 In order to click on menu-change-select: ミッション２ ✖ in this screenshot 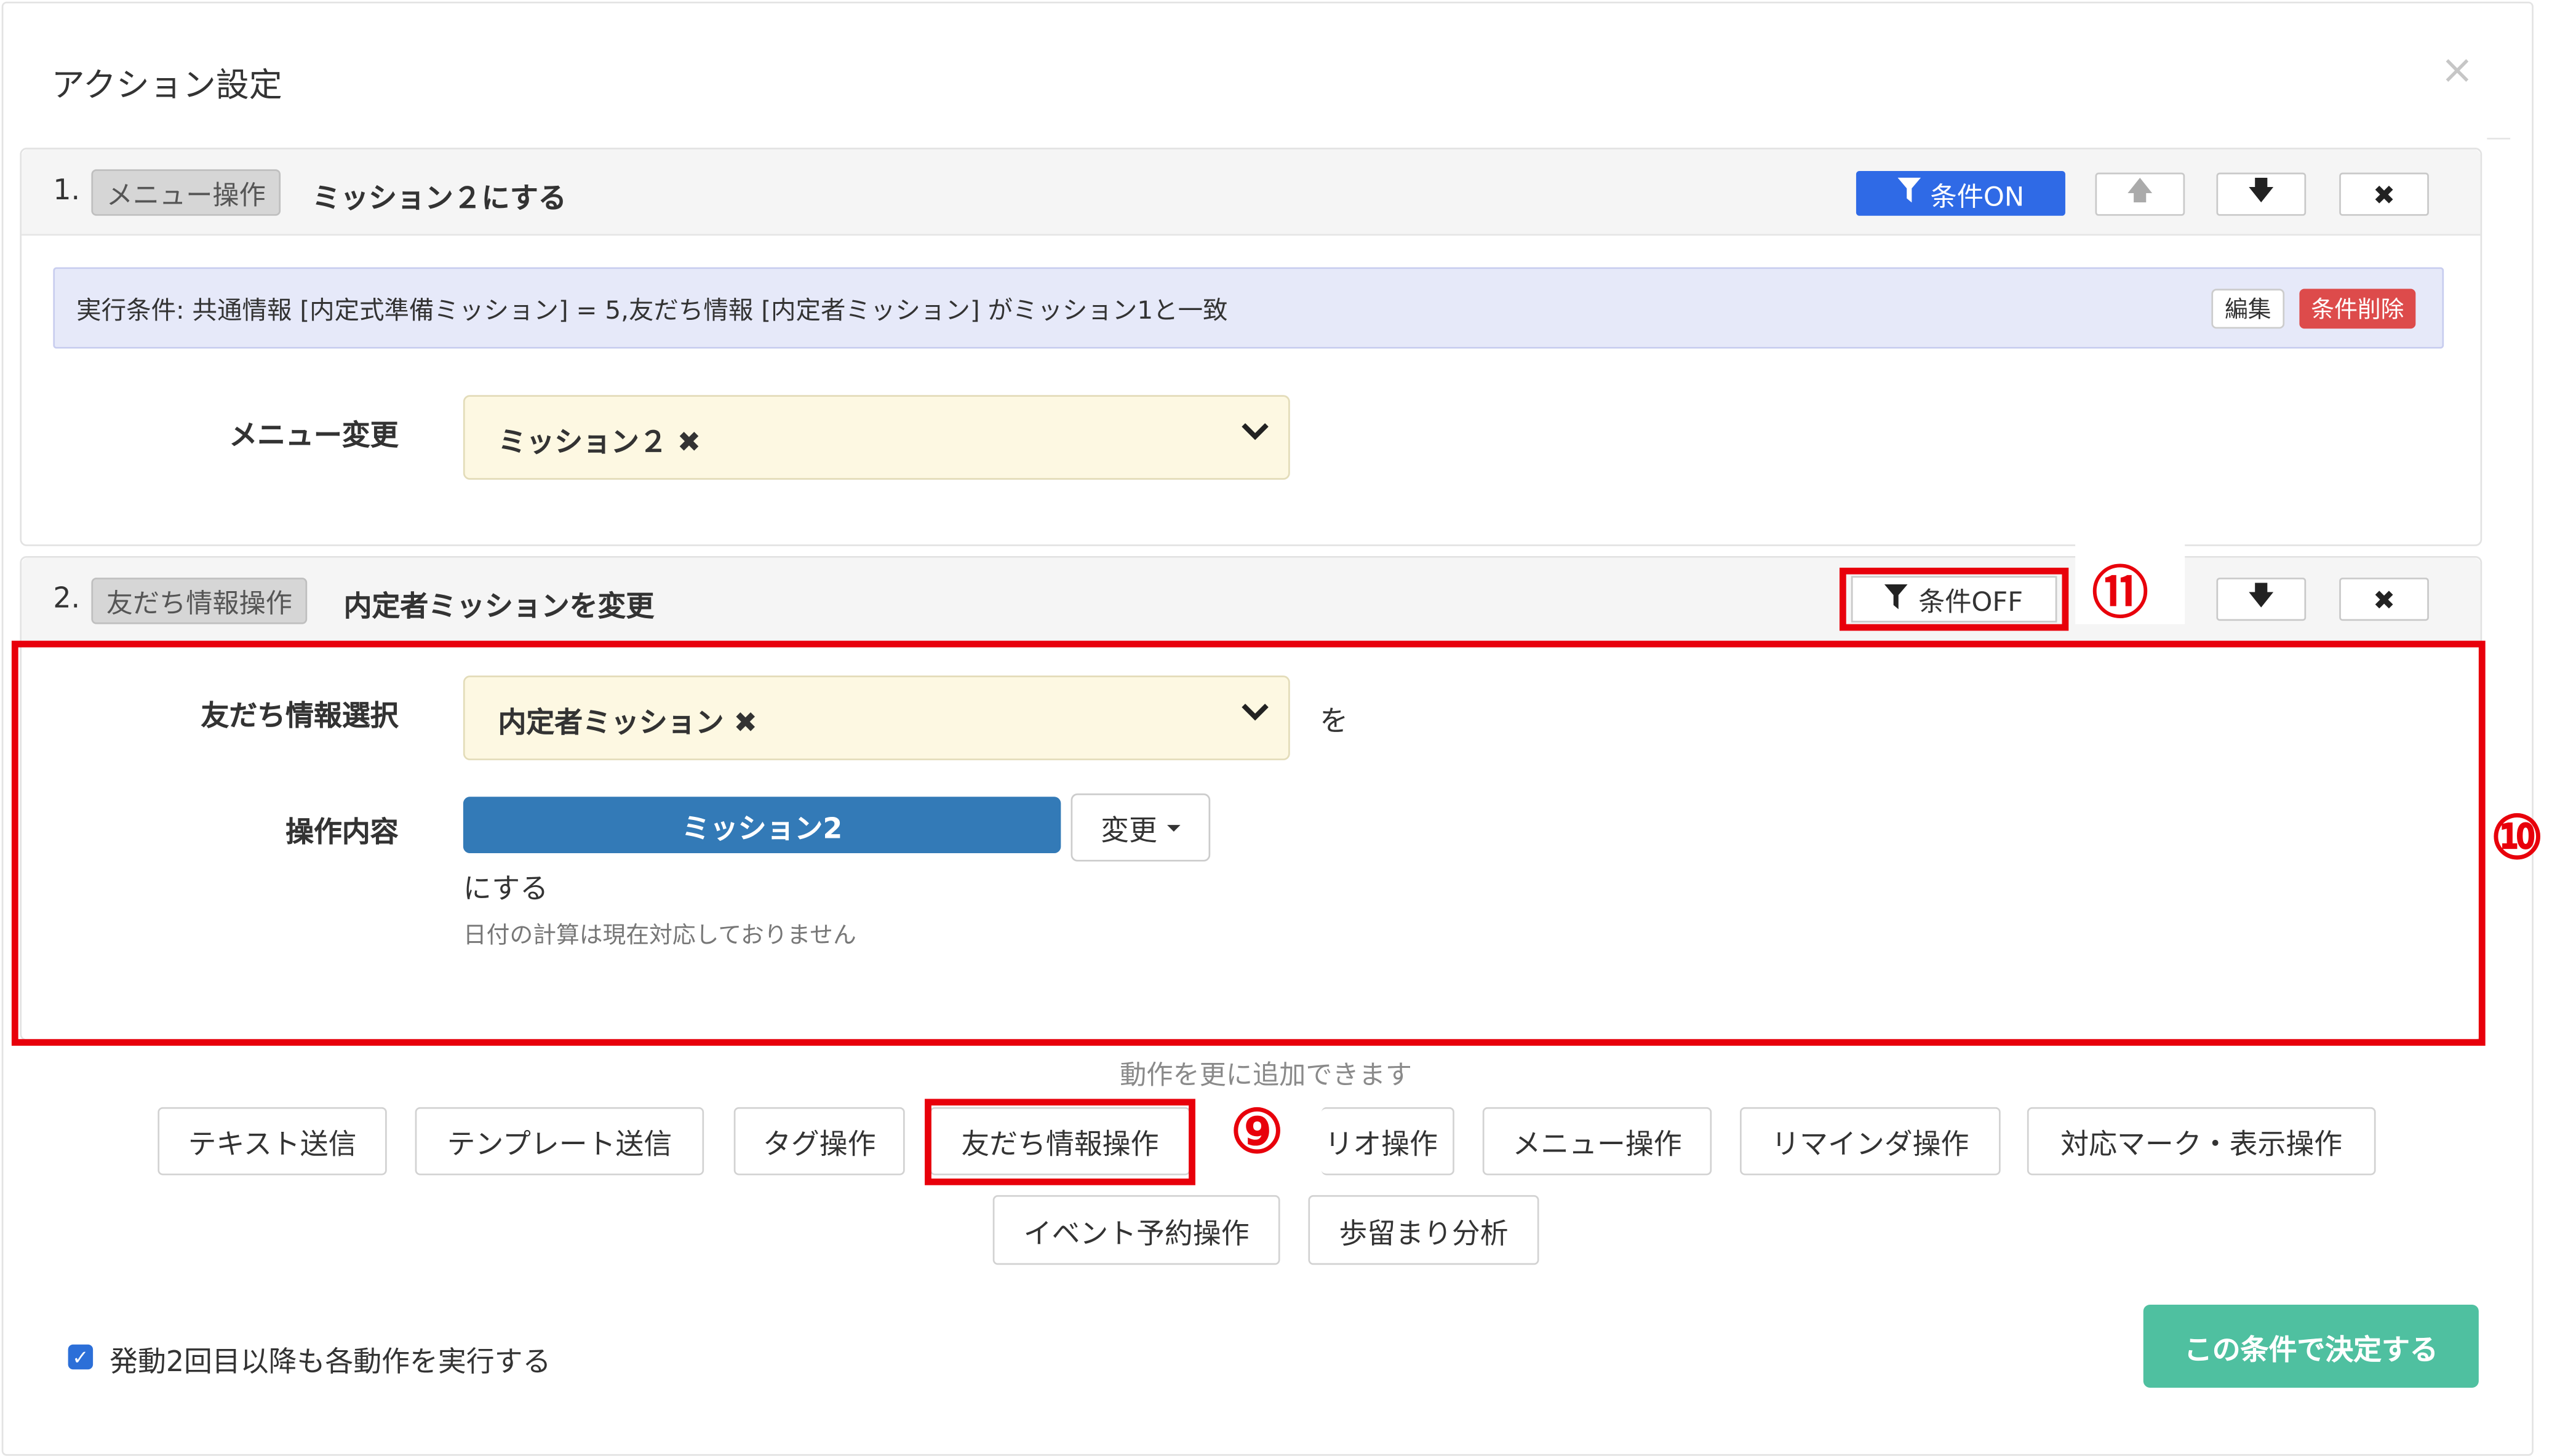, I will do `click(876, 437)`.